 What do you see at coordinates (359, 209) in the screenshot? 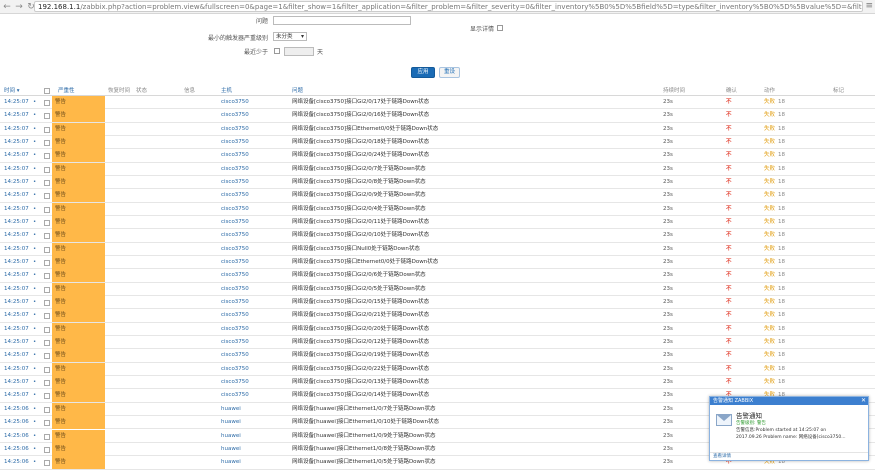
I see `problem-link: 网络设备[cisco3750]接口Gi2/0/4处于链路Down状态` at bounding box center [359, 209].